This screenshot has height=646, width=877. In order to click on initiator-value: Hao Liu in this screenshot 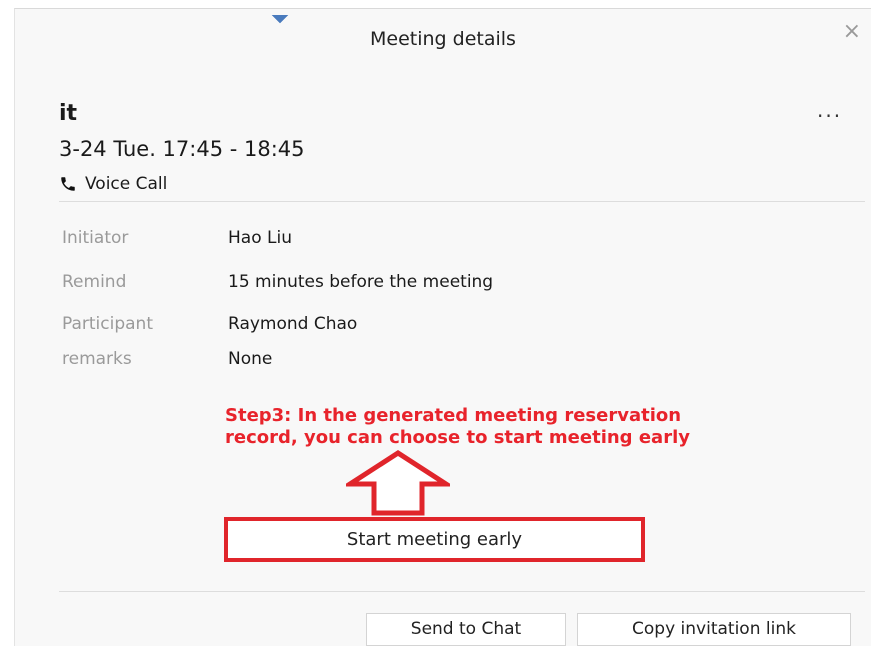, I will do `click(260, 238)`.